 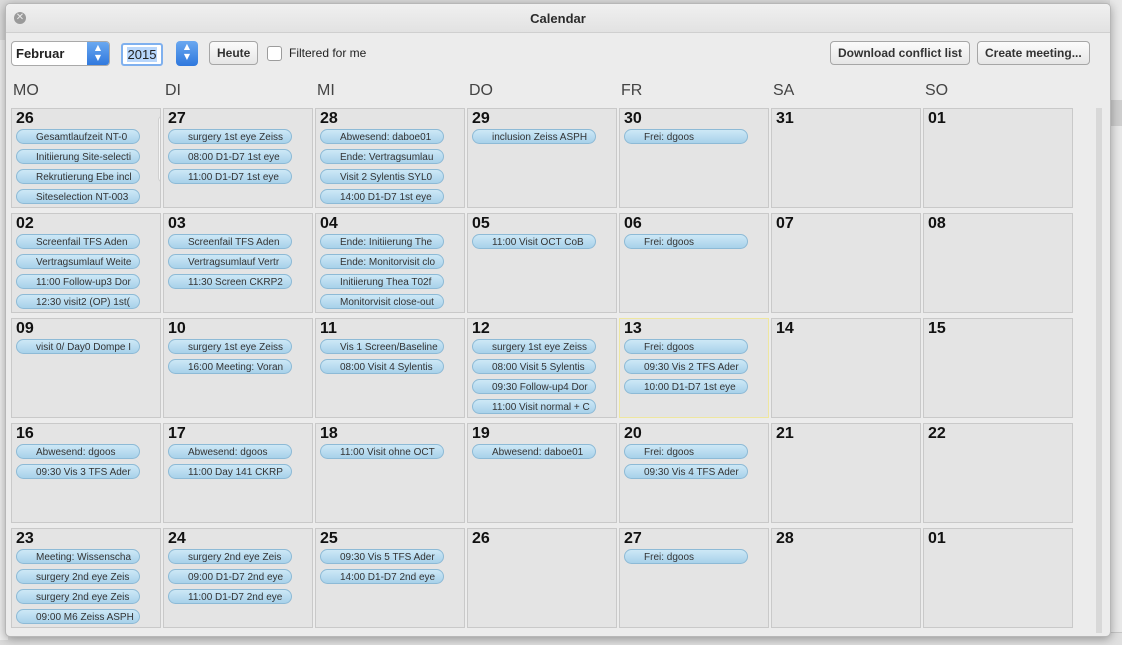 What do you see at coordinates (846, 473) in the screenshot?
I see `day-cell: 21` at bounding box center [846, 473].